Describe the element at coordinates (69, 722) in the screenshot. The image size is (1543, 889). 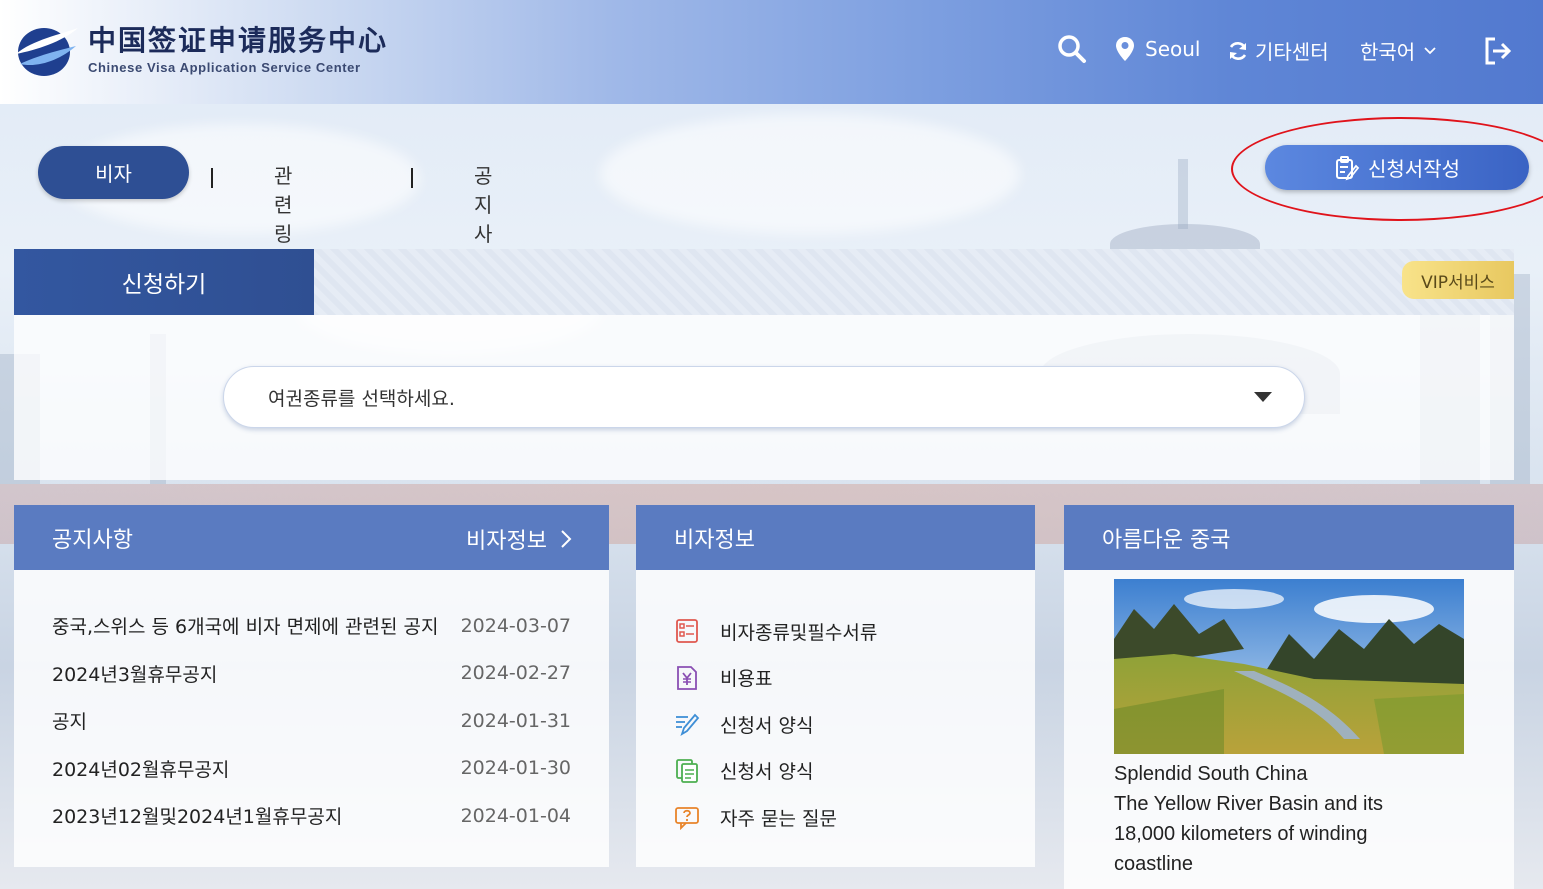
I see `notice-title: 공지` at that location.